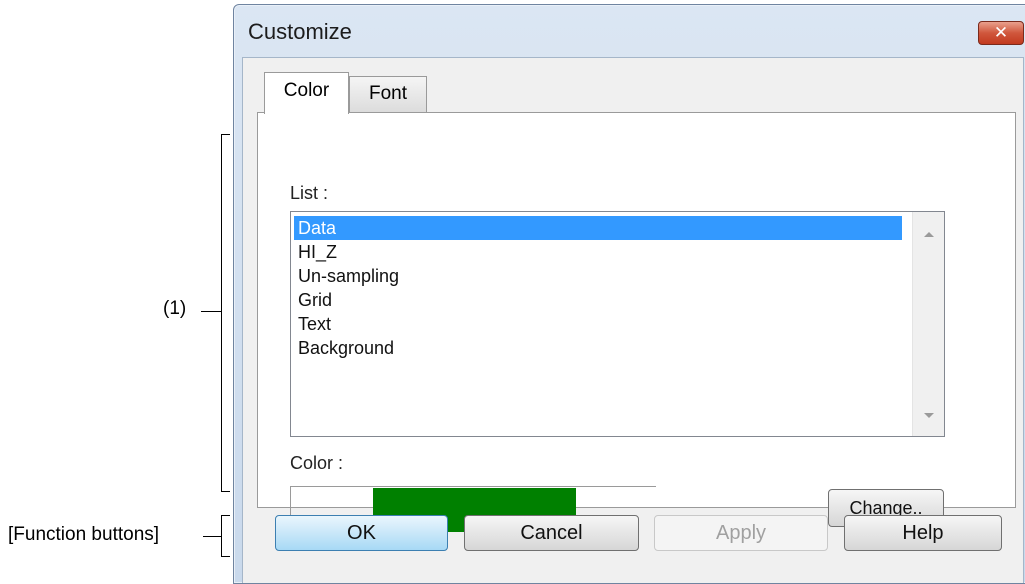 The height and width of the screenshot is (584, 1025). Describe the element at coordinates (923, 533) in the screenshot. I see `help-button: Help` at that location.